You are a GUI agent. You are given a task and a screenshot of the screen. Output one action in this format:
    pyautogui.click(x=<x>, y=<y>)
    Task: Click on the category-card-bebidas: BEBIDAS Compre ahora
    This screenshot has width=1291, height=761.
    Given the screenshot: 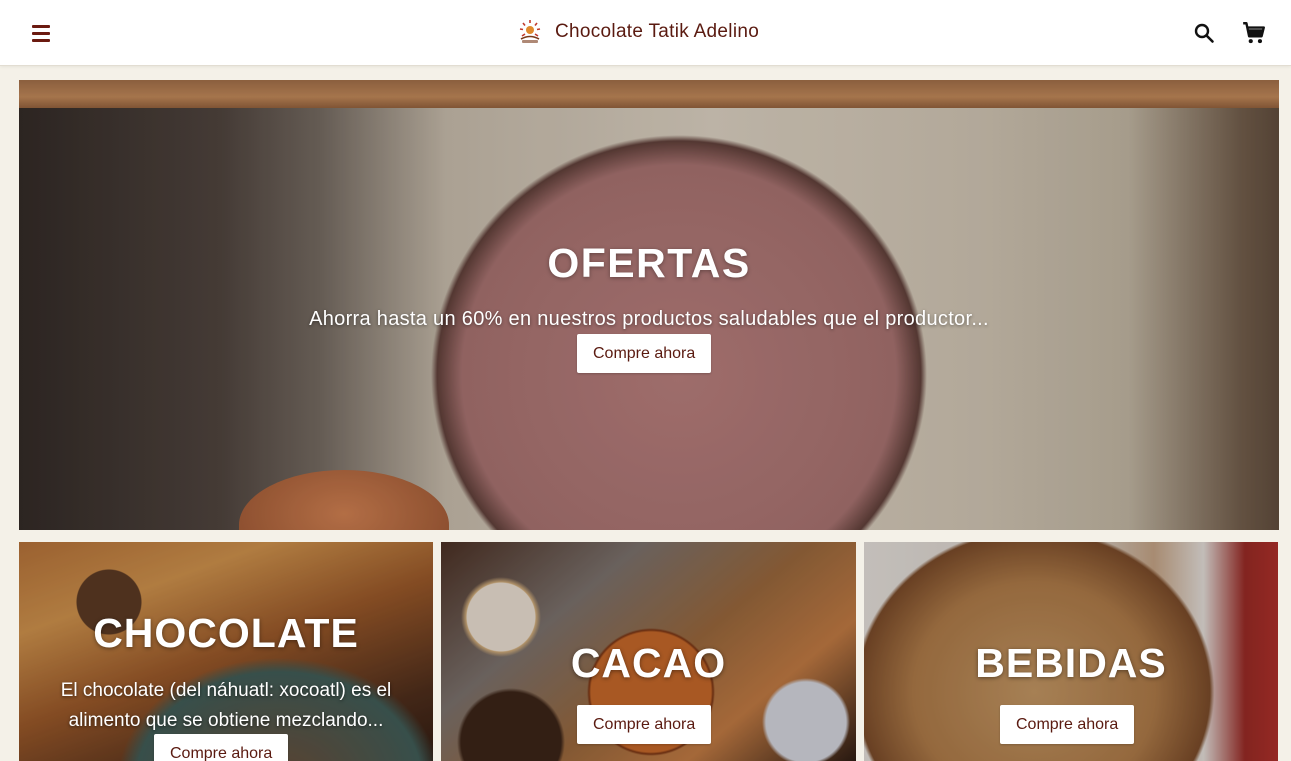 What is the action you would take?
    pyautogui.click(x=1071, y=651)
    